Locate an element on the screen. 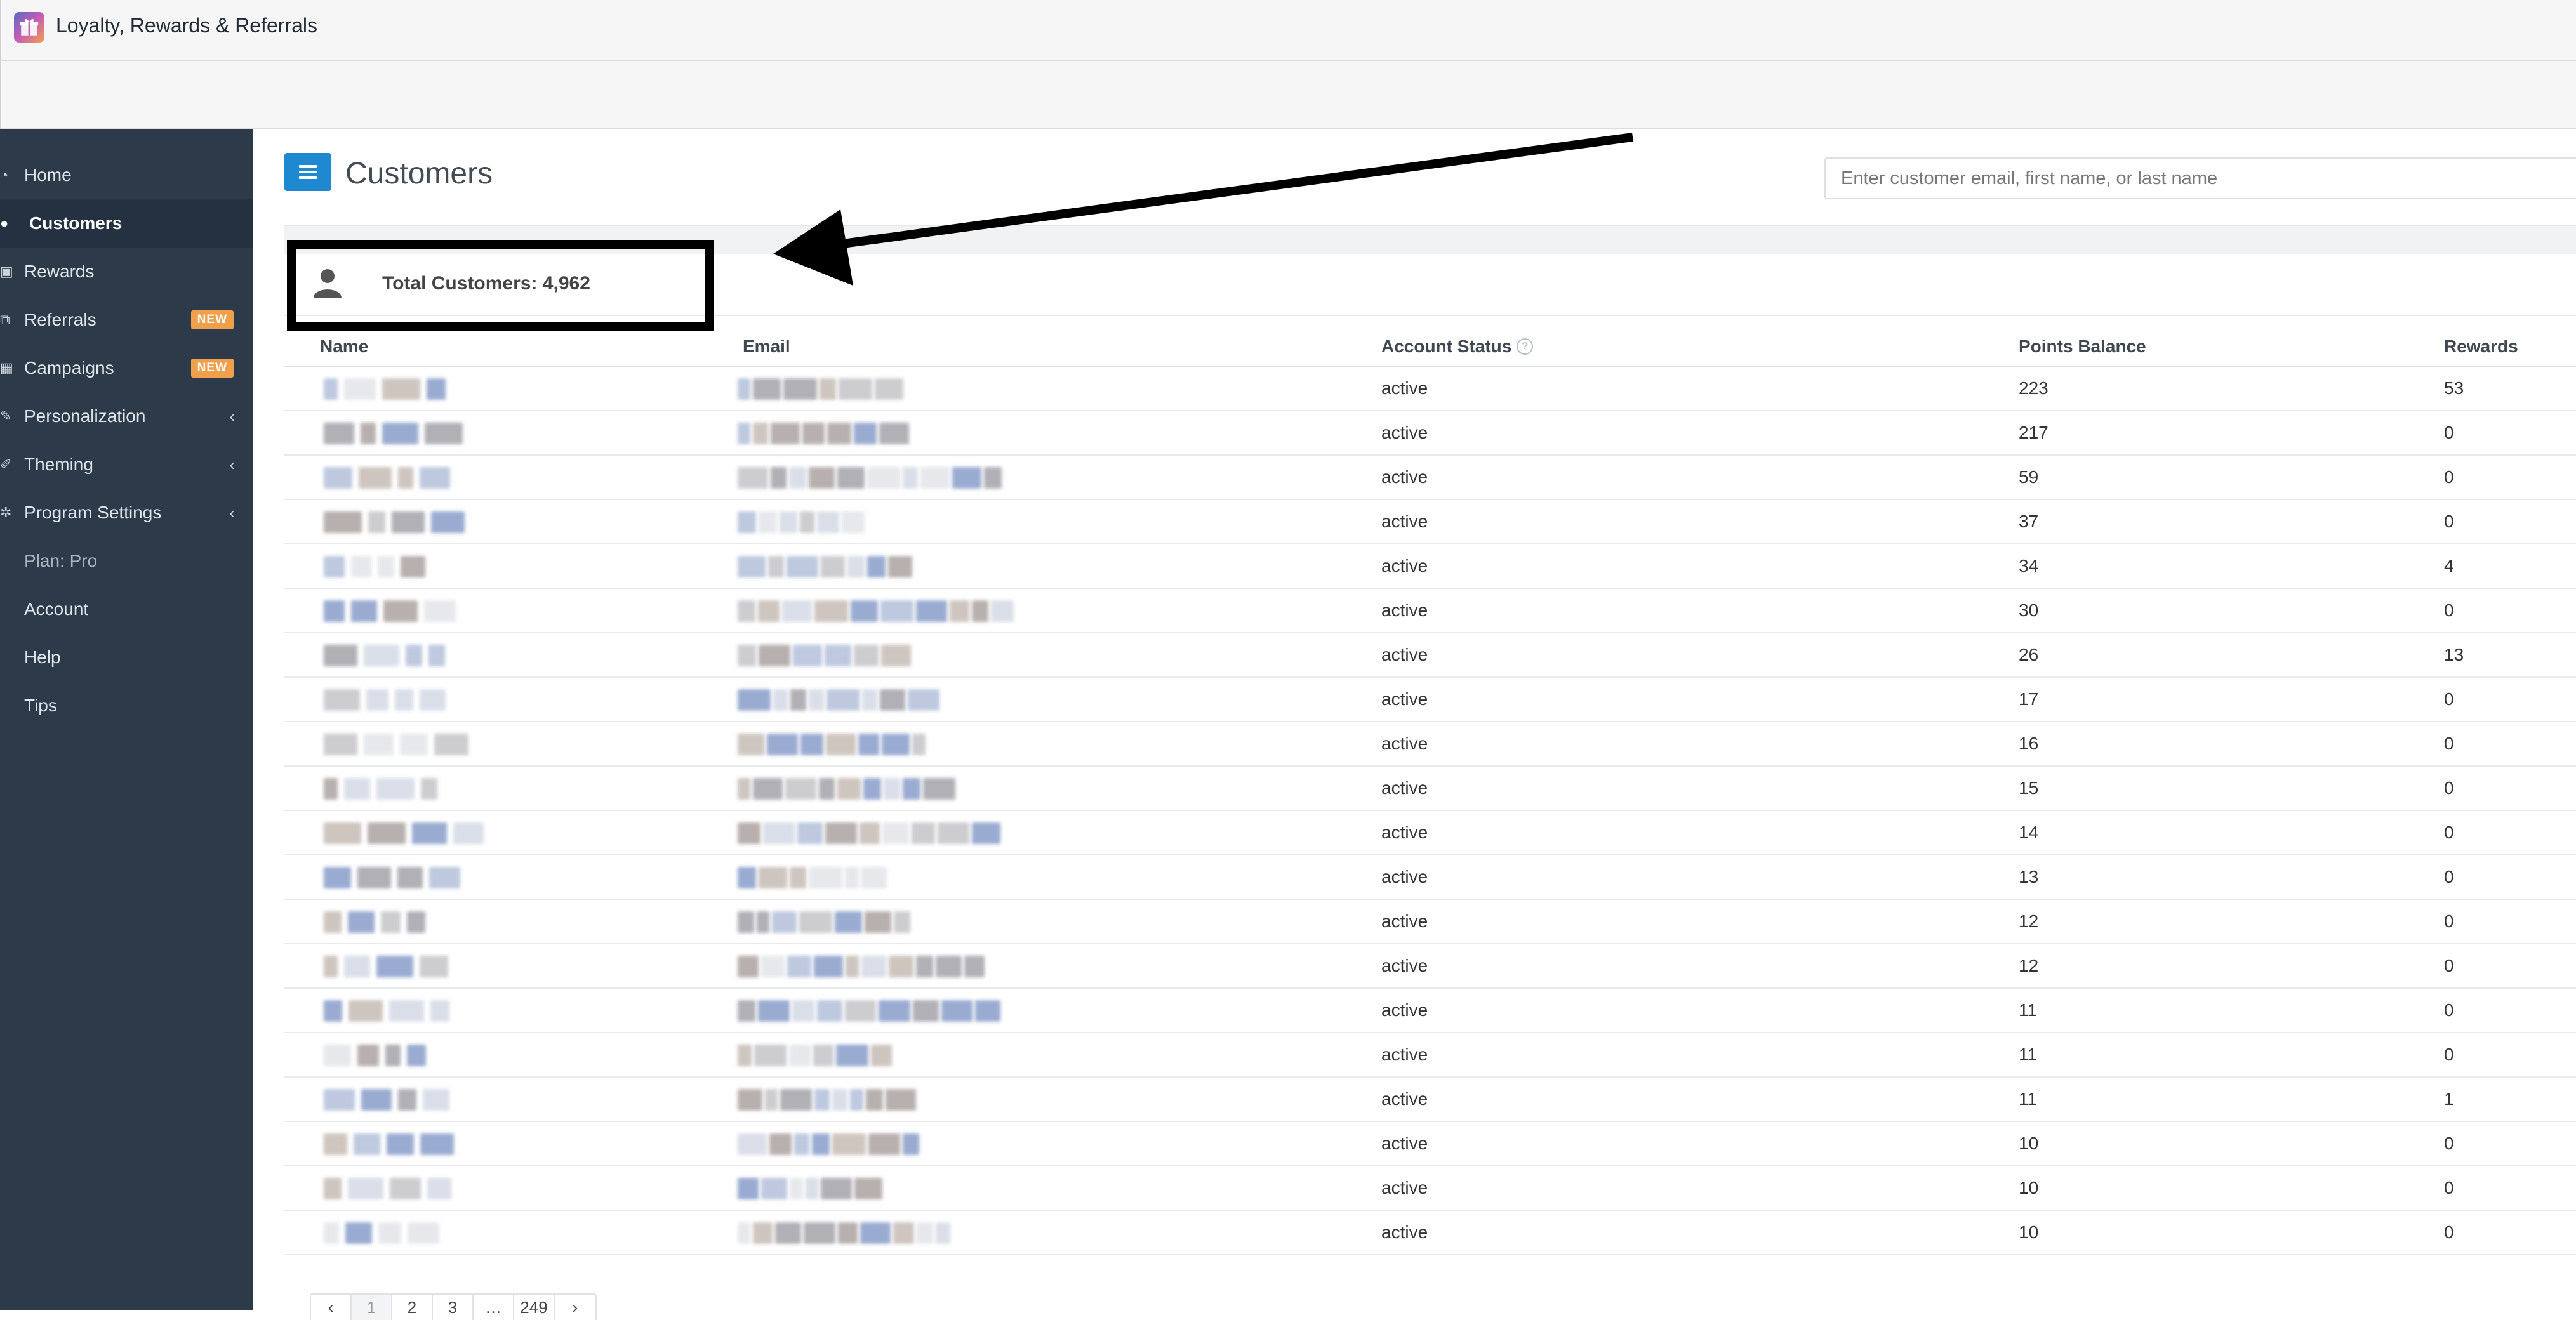 Image resolution: width=2576 pixels, height=1320 pixels. sidebar-item-home: ◔ Home is located at coordinates (126, 175).